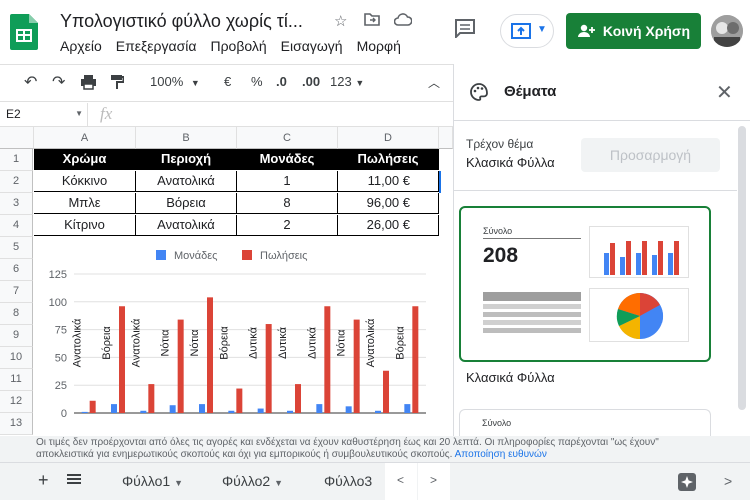  What do you see at coordinates (74, 480) in the screenshot?
I see `all-sheets-icon` at bounding box center [74, 480].